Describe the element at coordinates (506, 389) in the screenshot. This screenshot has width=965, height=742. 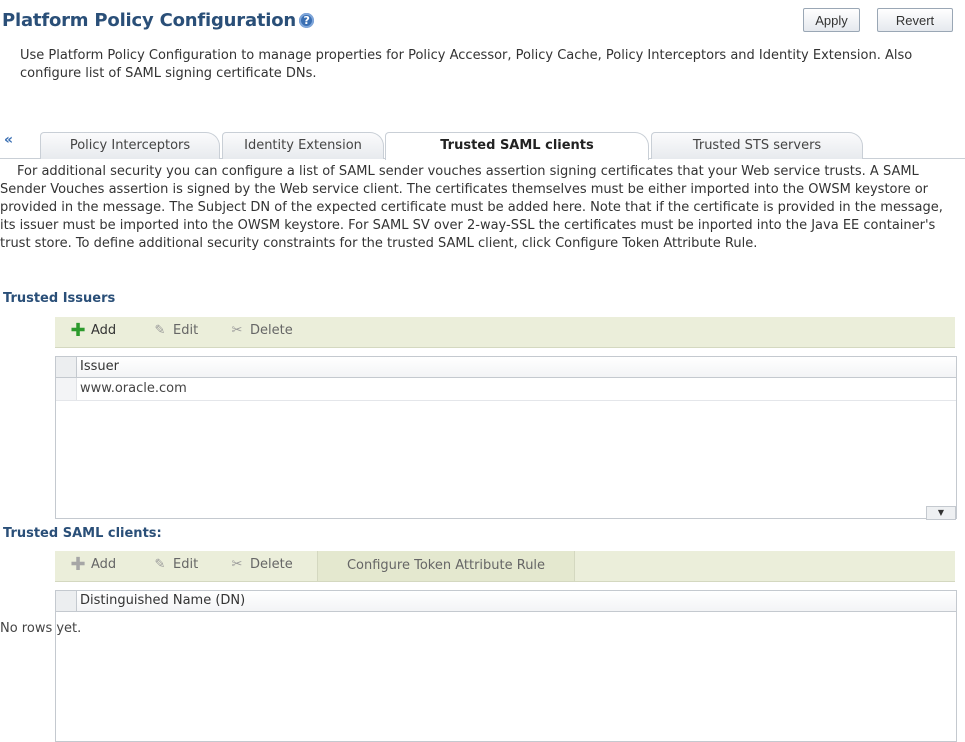
I see `table-row: www.oracle.com` at that location.